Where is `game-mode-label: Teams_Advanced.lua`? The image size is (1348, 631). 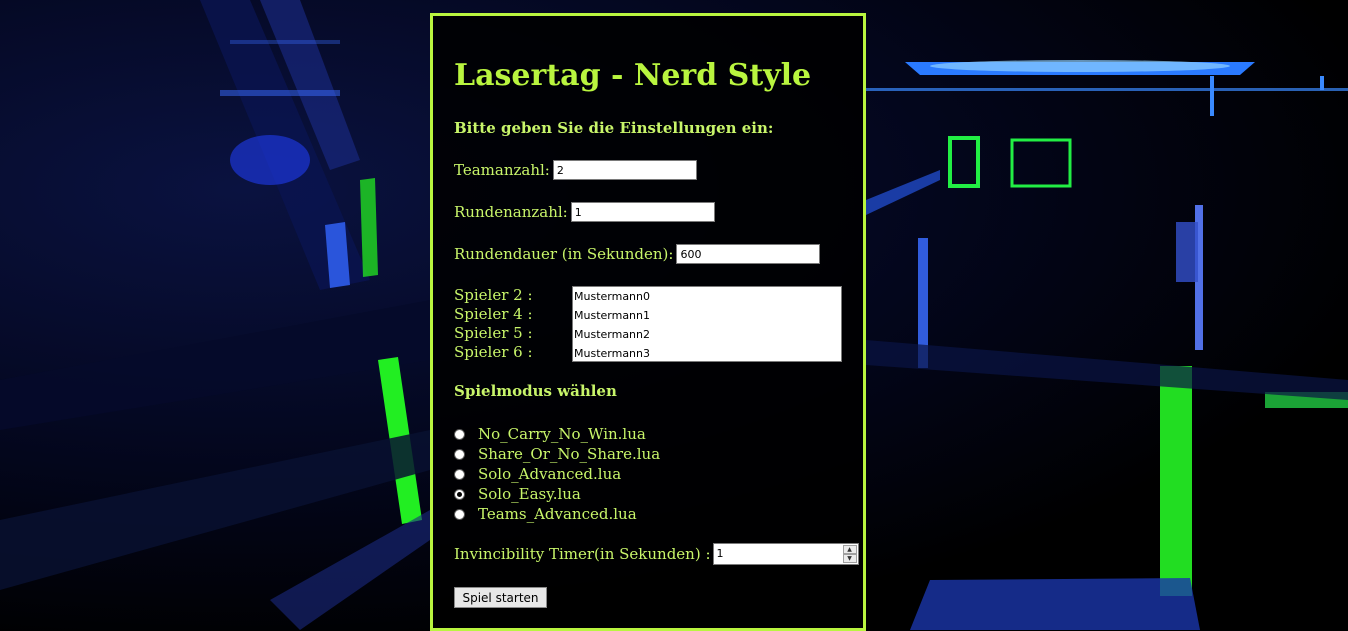
game-mode-label: Teams_Advanced.lua is located at coordinates (557, 514).